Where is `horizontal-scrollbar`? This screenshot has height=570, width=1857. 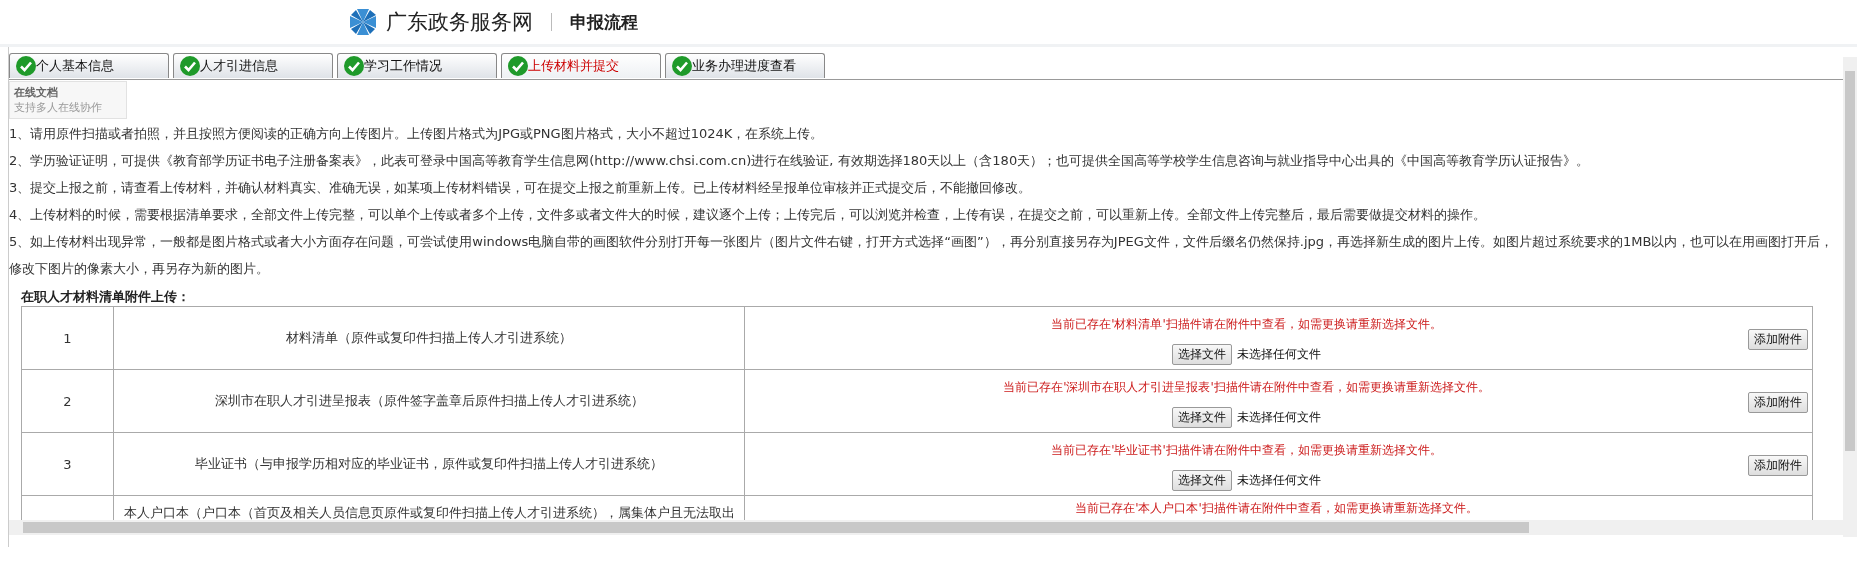 horizontal-scrollbar is located at coordinates (926, 527).